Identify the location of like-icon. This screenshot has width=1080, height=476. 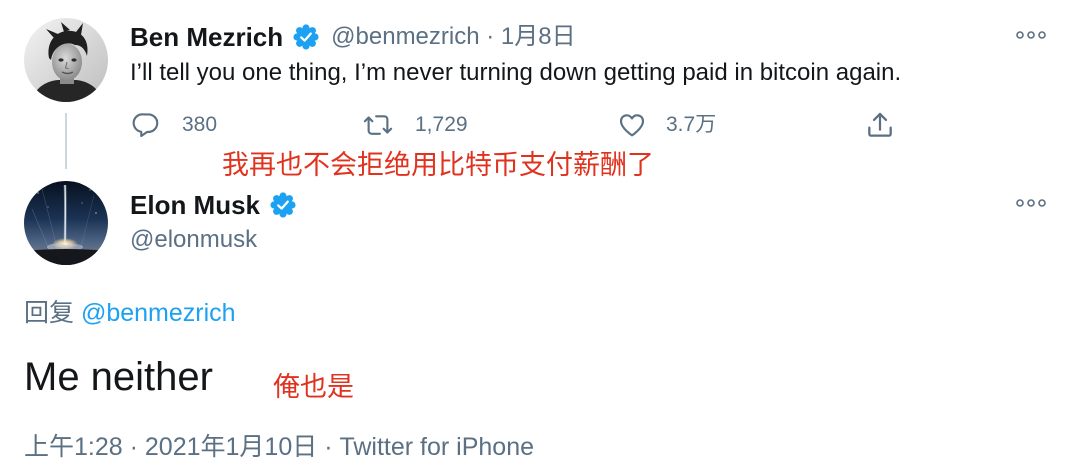
(632, 125).